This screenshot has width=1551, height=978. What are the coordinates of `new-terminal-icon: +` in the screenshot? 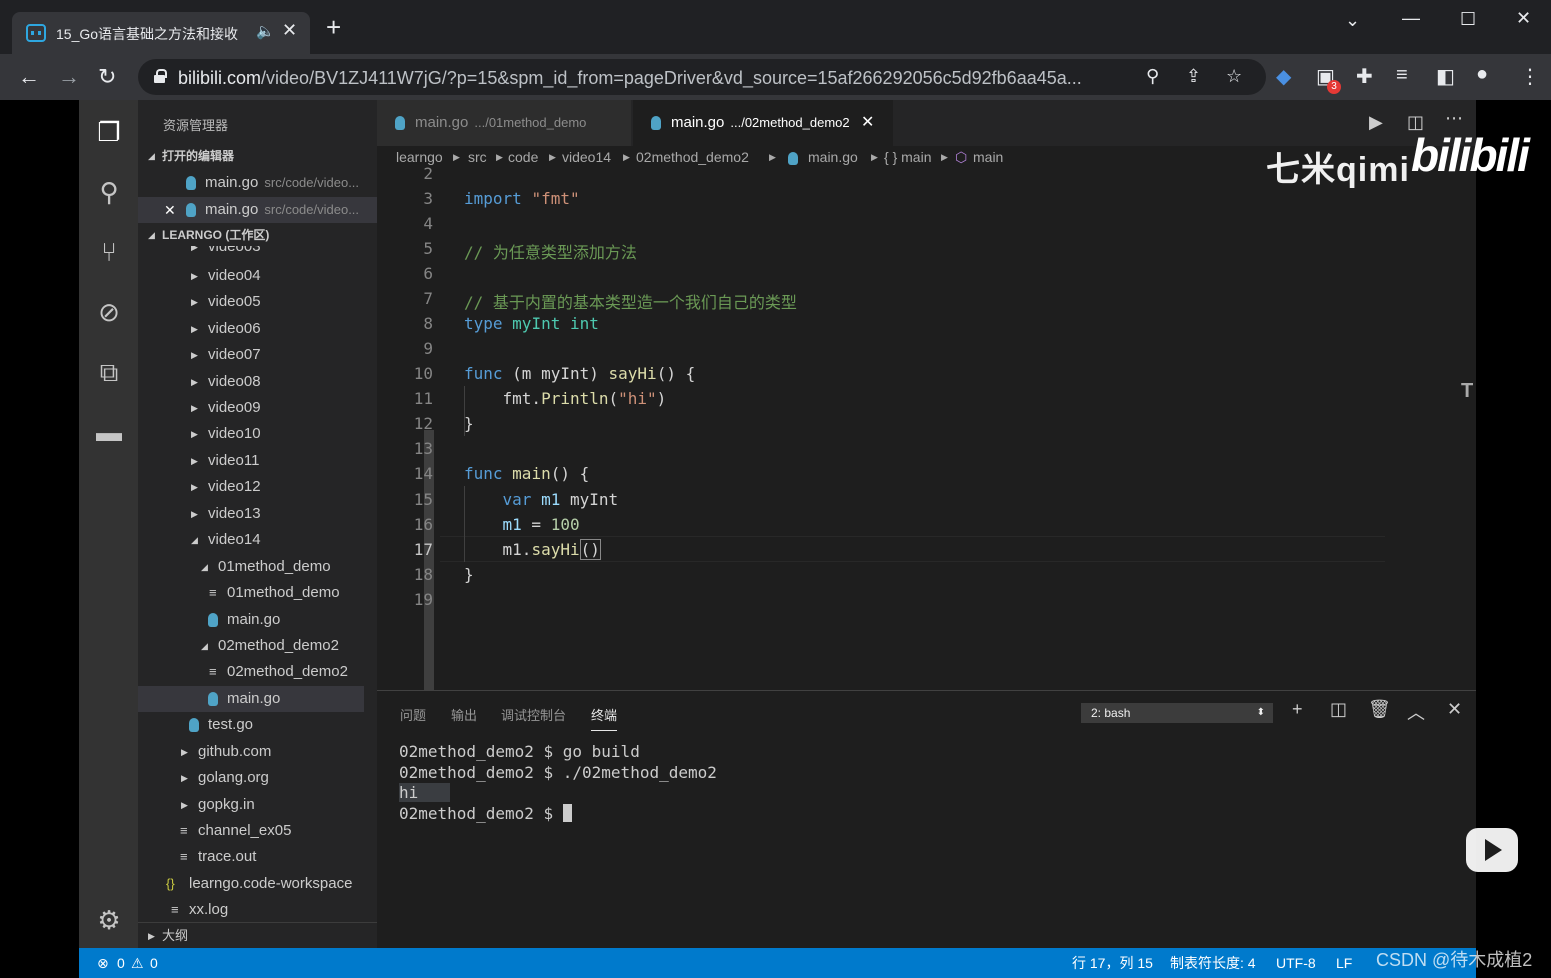 It's located at (1297, 709).